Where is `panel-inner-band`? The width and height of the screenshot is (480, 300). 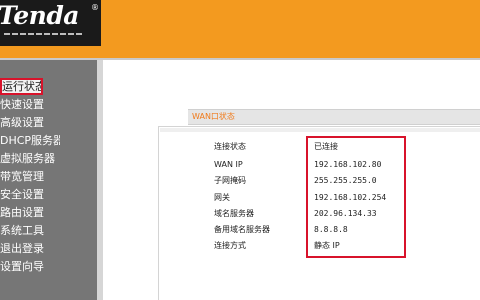 panel-inner-band is located at coordinates (320, 130).